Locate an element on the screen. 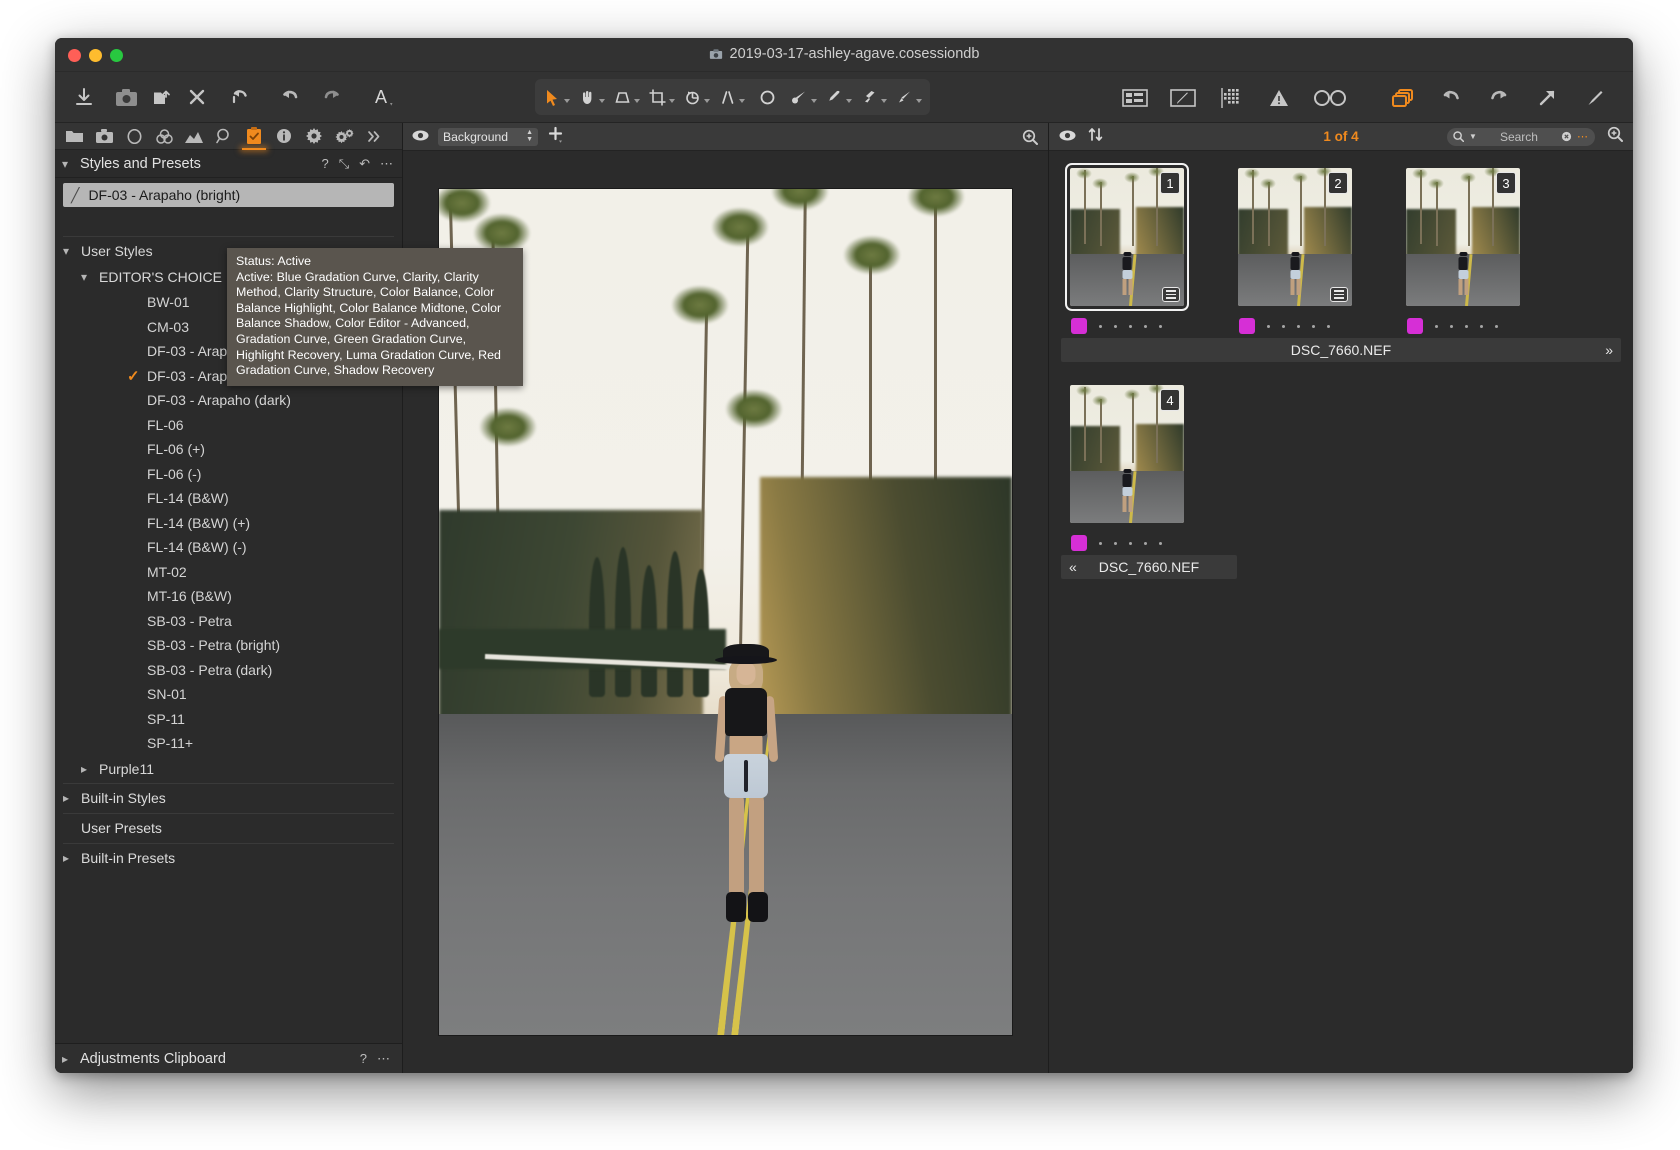  clear-x-icon is located at coordinates (1566, 136).